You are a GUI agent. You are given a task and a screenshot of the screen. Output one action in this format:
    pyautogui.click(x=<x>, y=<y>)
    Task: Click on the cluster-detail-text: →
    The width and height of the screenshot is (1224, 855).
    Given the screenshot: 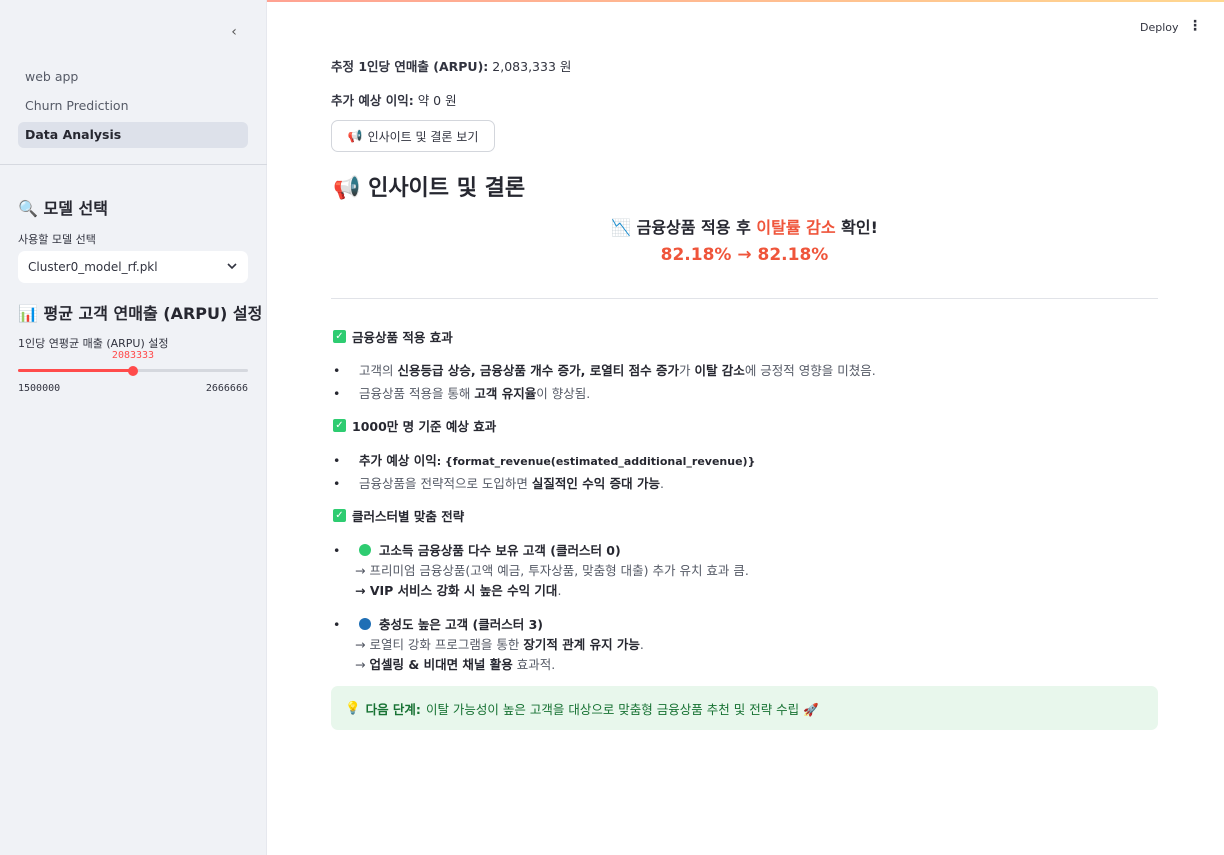 What is the action you would take?
    pyautogui.click(x=360, y=664)
    